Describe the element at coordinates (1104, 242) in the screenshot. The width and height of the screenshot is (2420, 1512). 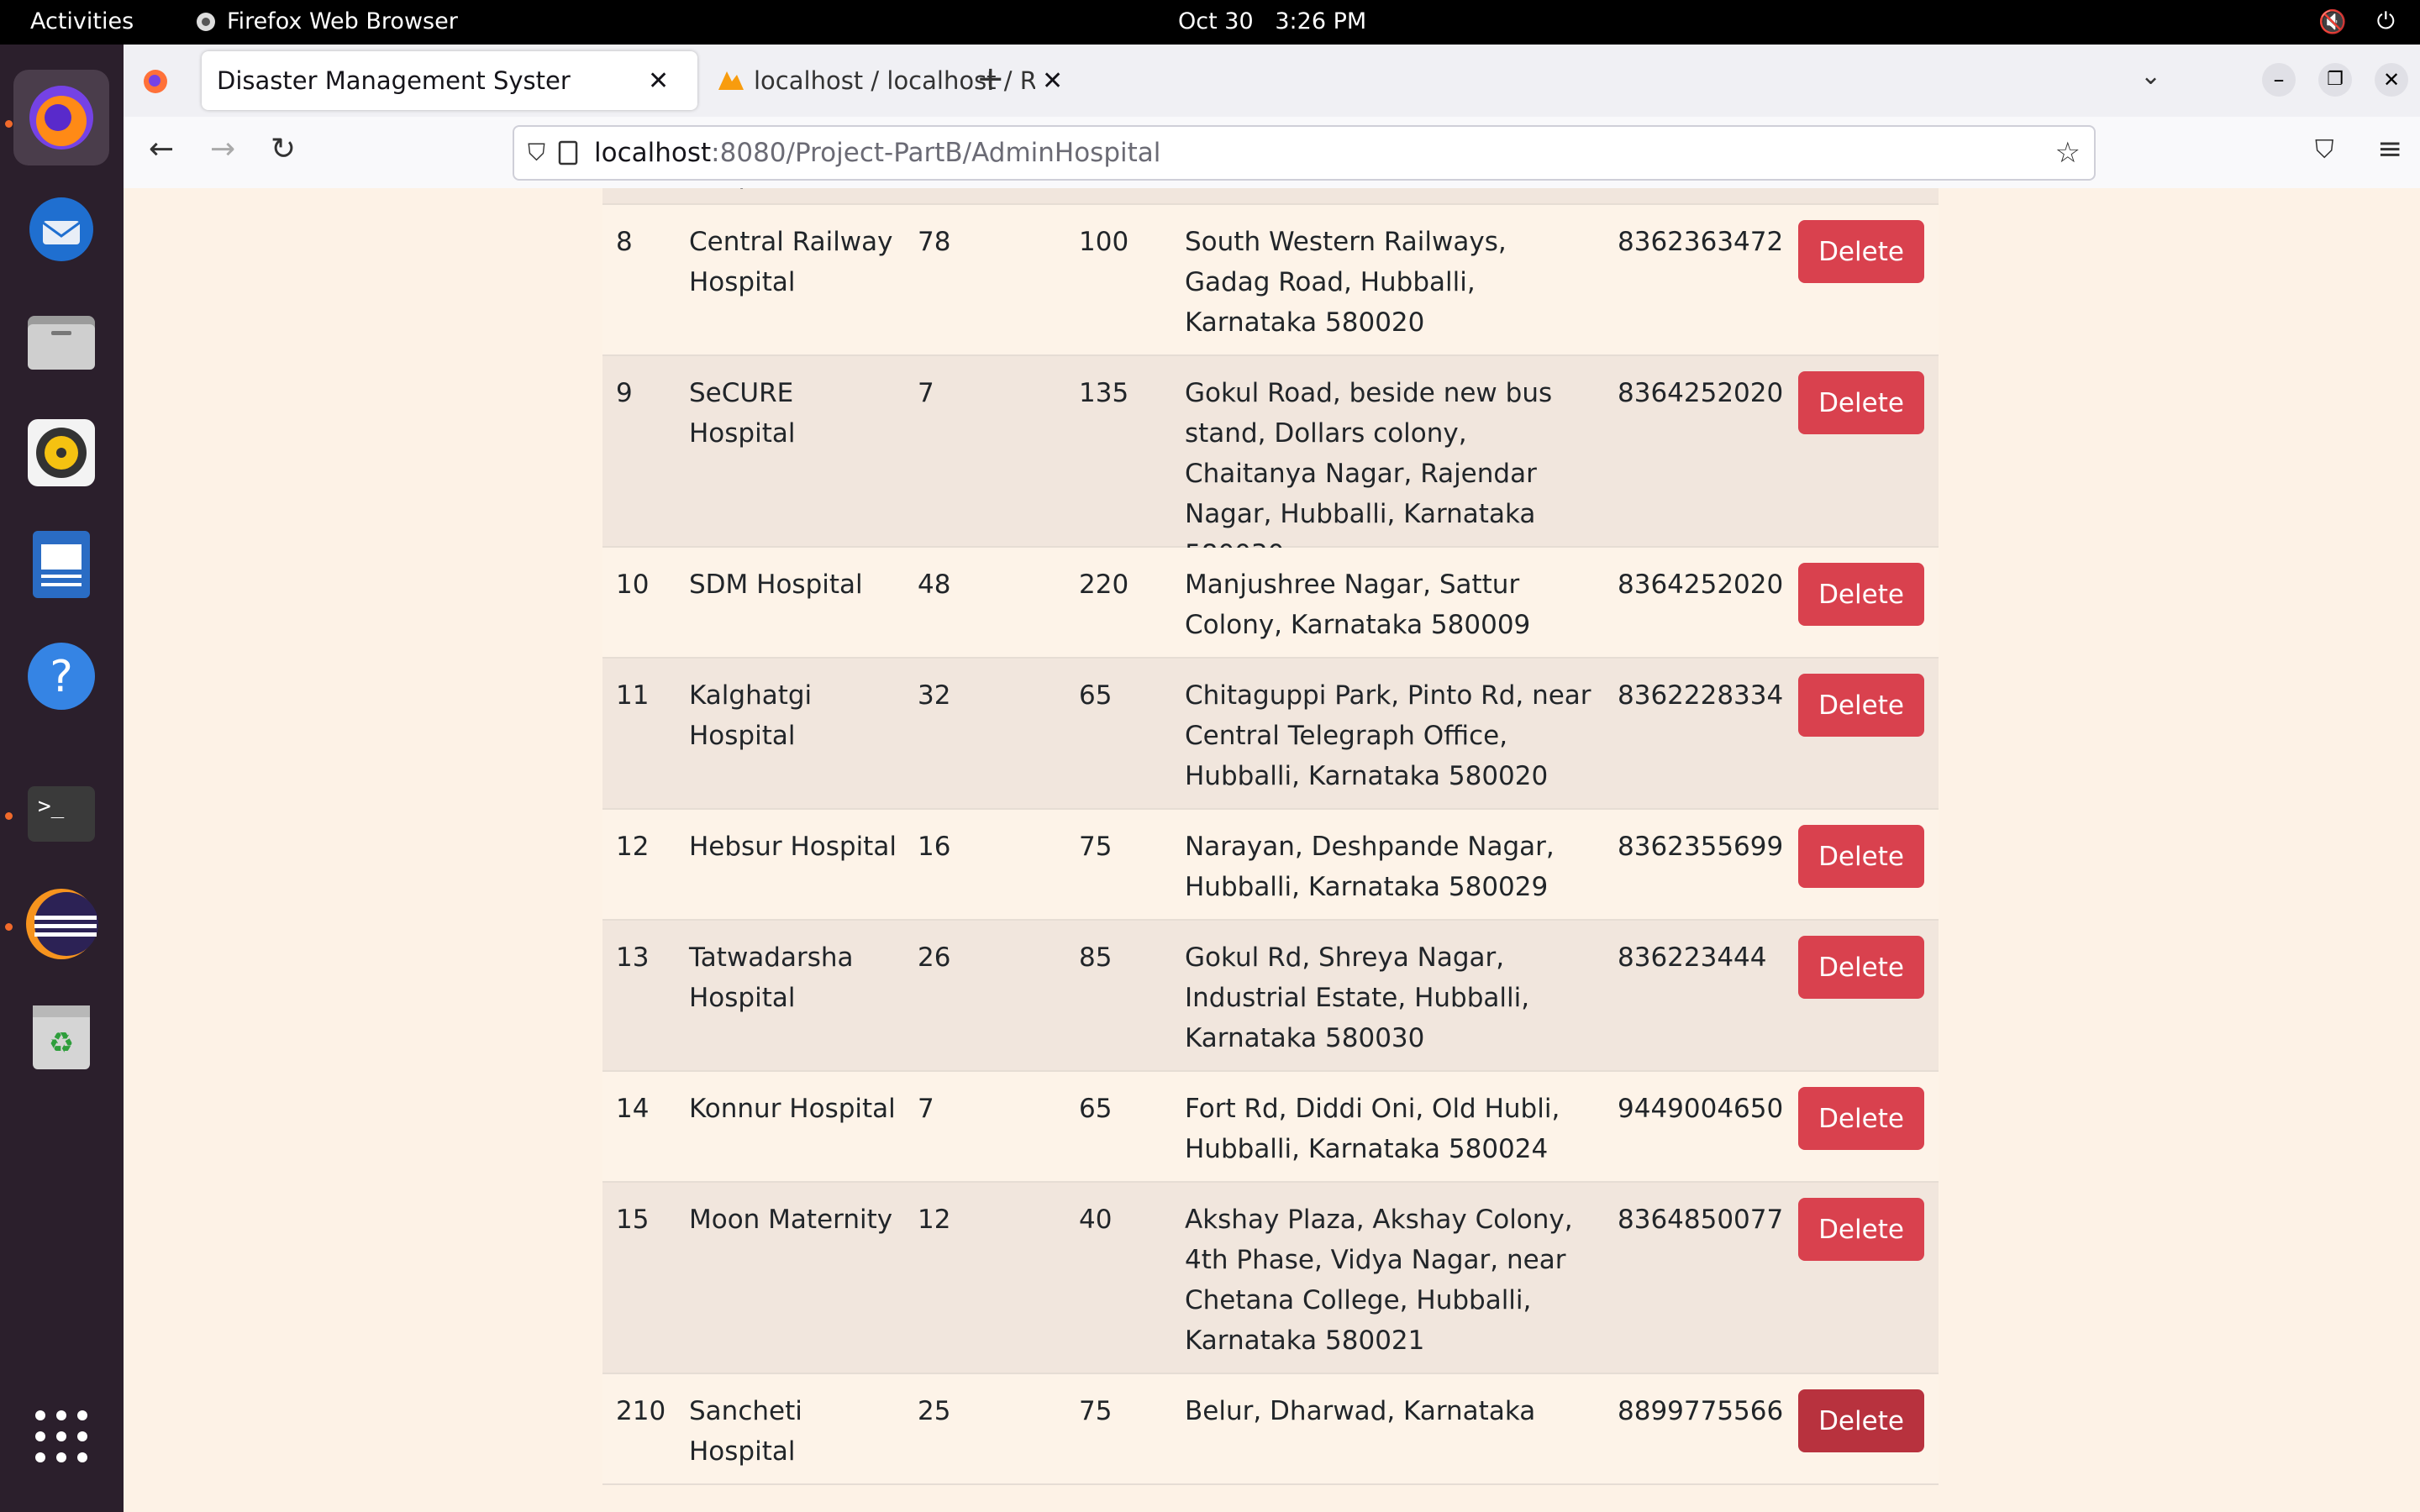
I see `hospital-value-b: 100` at that location.